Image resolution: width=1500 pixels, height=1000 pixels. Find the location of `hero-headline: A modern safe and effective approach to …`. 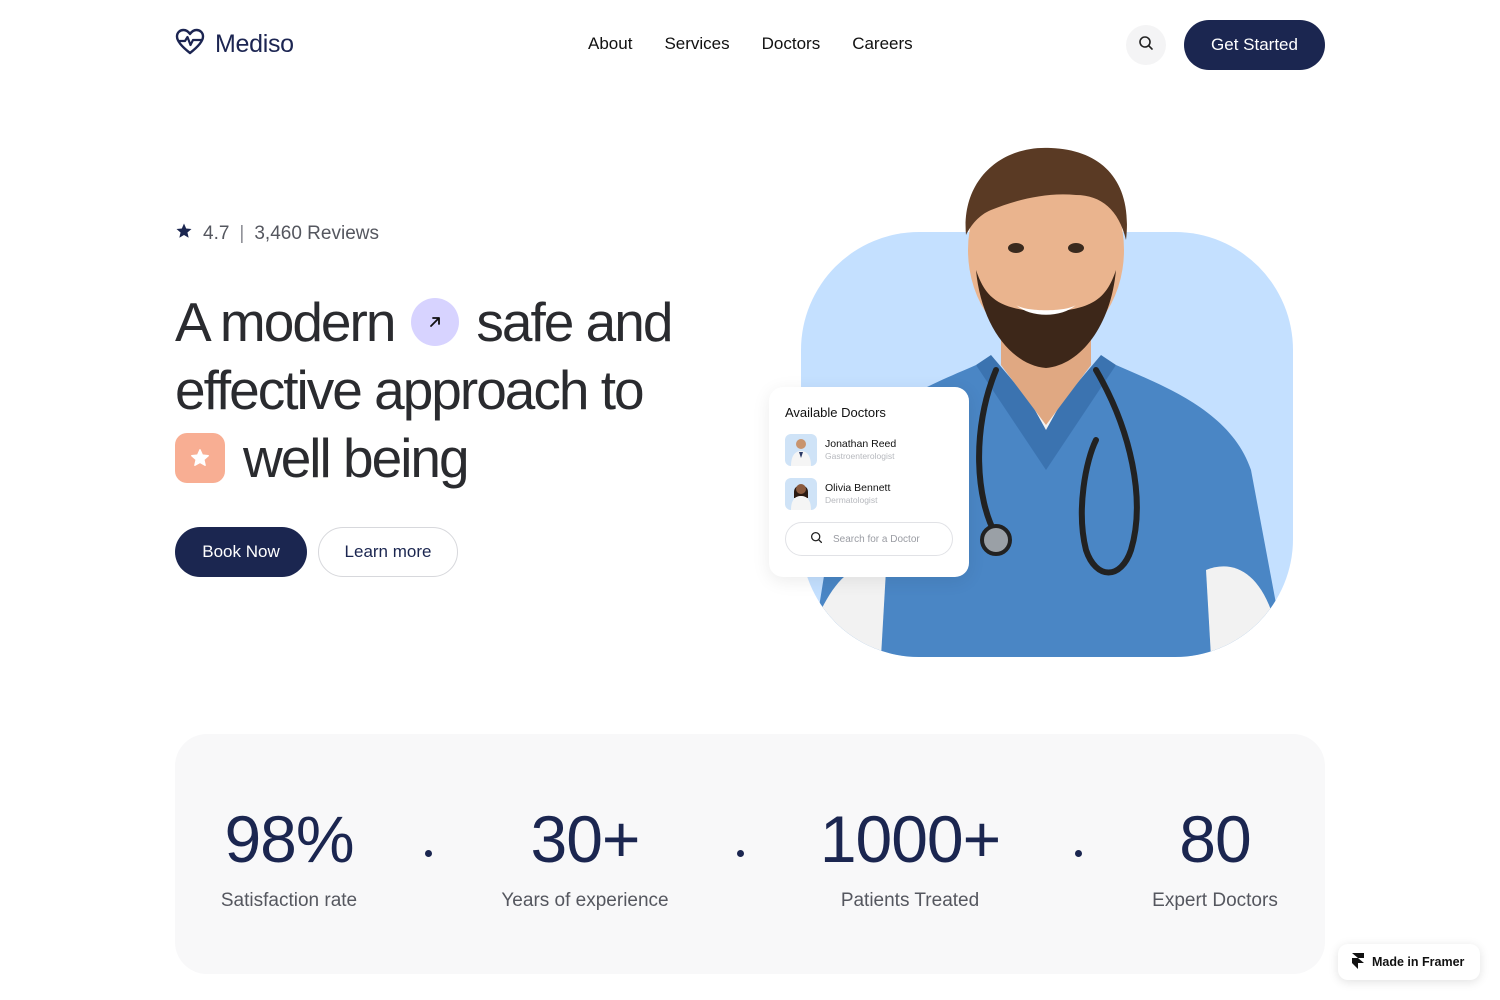

hero-headline: A modern safe and effective approach to … is located at coordinates (455, 390).